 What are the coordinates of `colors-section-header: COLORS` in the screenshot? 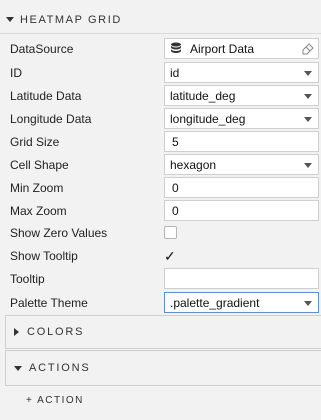 It's located at (163, 332).